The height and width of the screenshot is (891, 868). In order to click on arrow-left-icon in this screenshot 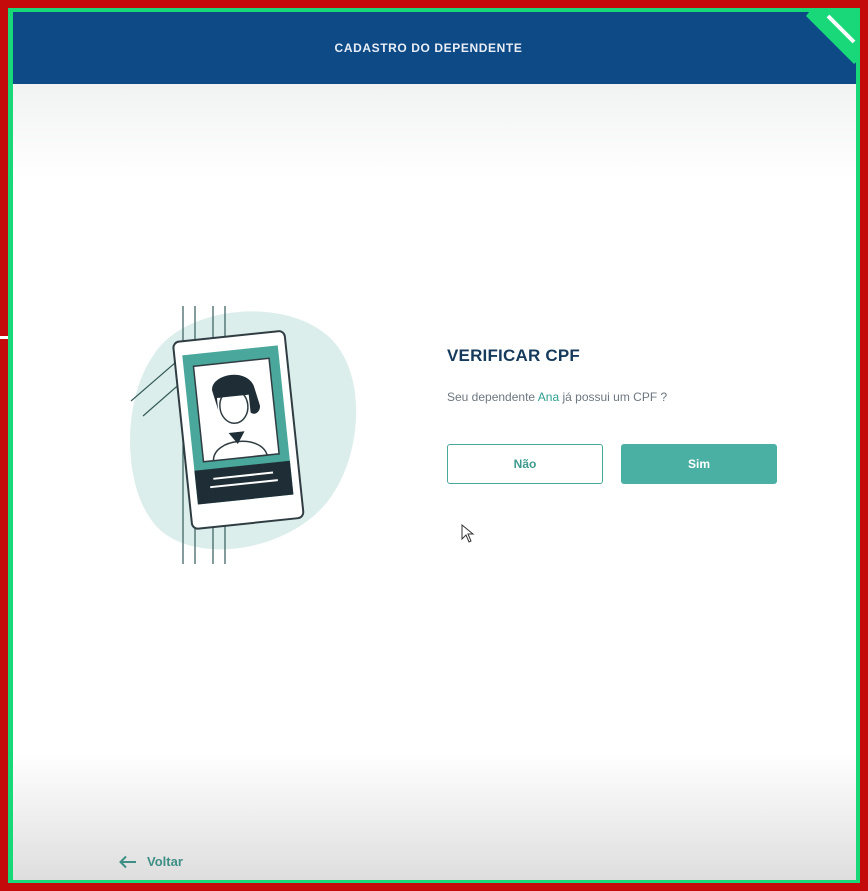, I will do `click(127, 861)`.